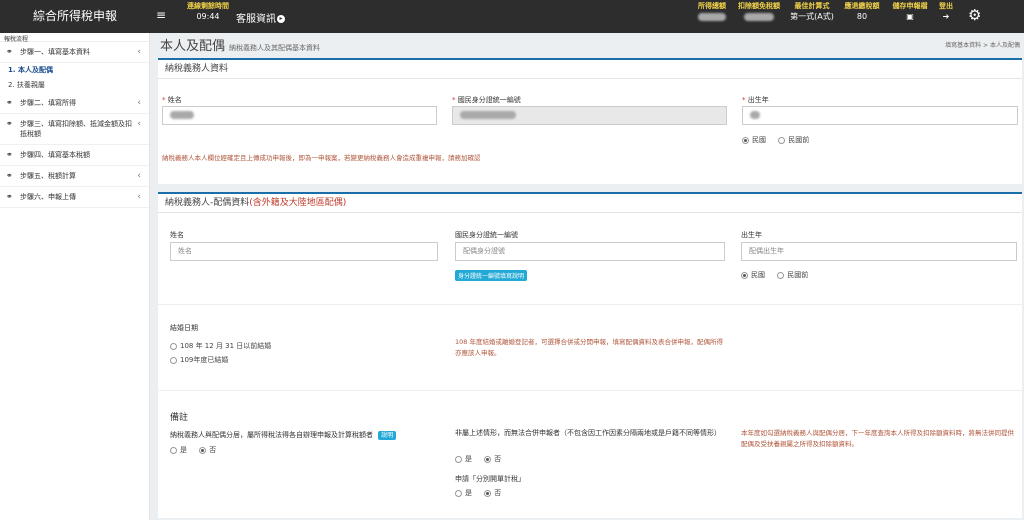 The width and height of the screenshot is (1024, 520). I want to click on app-title: 綜合所得稅申報, so click(74, 16).